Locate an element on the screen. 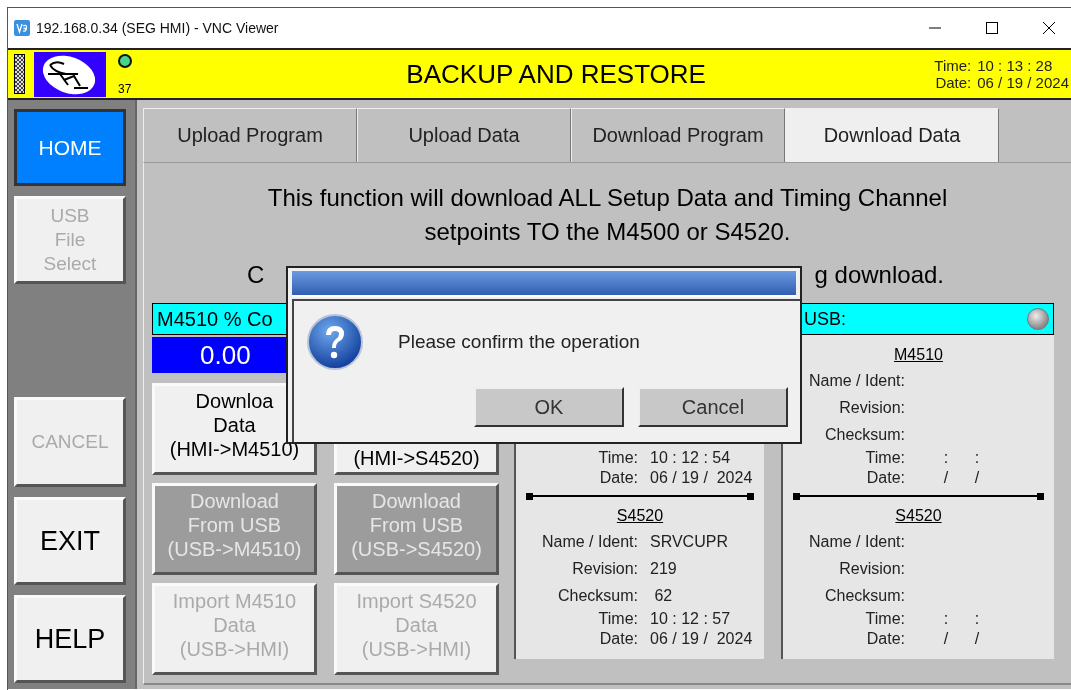 This screenshot has width=1071, height=690. date-value: 06 / 19 / 2024 is located at coordinates (1023, 82).